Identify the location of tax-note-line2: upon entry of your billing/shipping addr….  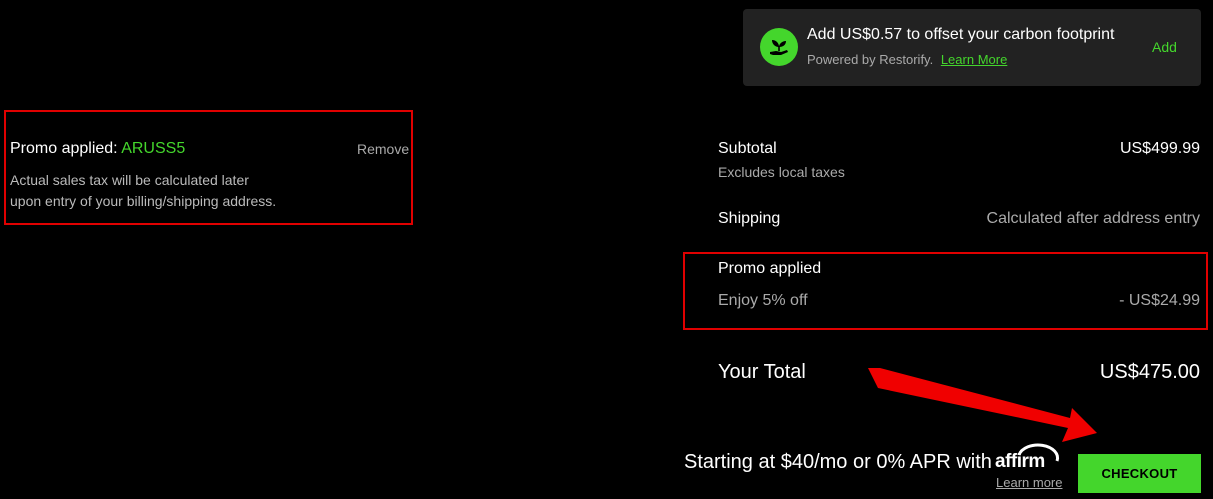
(143, 201).